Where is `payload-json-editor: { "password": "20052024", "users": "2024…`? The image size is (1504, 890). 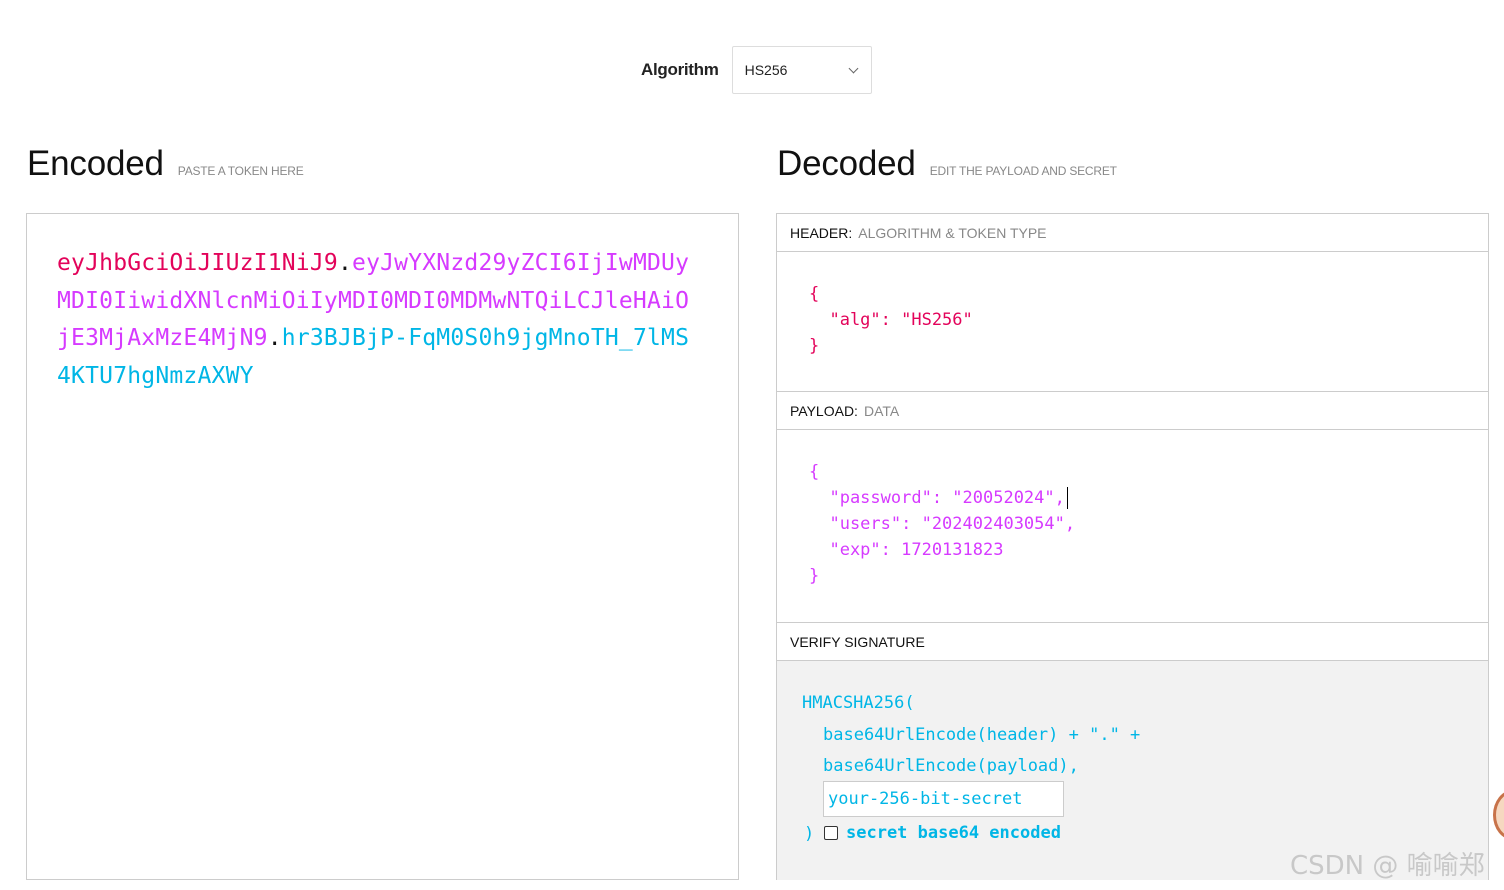
payload-json-editor: { "password": "20052024", "users": "2024… is located at coordinates (1132, 526).